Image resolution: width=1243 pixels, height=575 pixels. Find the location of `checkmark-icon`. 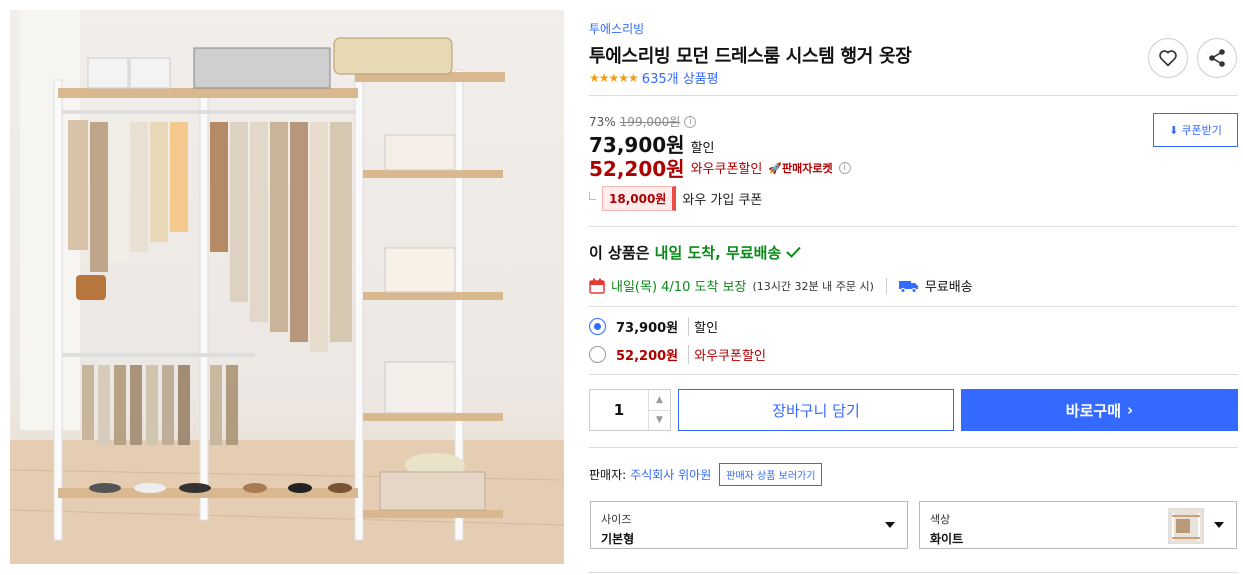

checkmark-icon is located at coordinates (794, 252).